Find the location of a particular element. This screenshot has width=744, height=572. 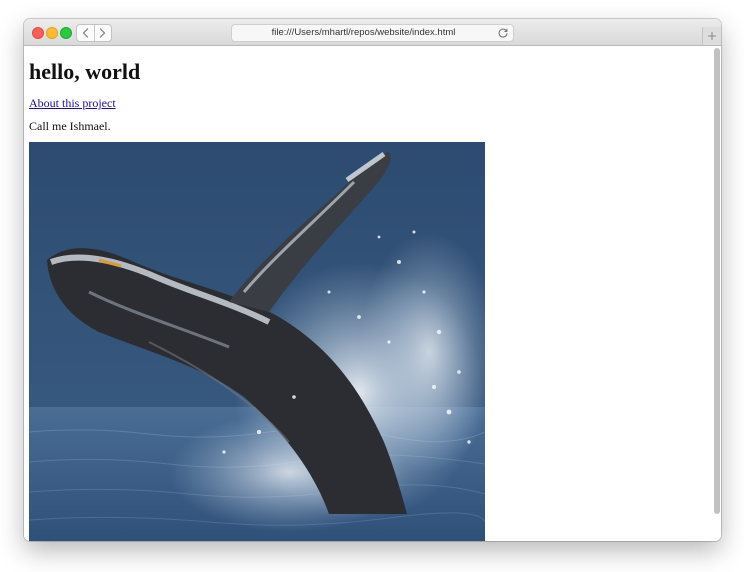

intro-text: Call me Ishmael. is located at coordinates (70, 126).